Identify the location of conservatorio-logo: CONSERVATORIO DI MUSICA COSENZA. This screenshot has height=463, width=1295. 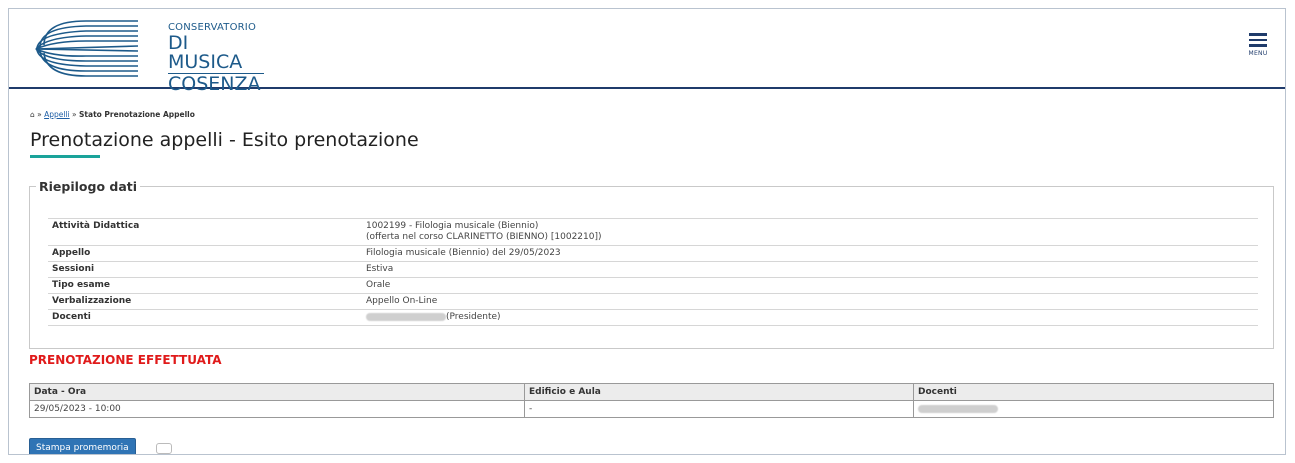
(149, 54).